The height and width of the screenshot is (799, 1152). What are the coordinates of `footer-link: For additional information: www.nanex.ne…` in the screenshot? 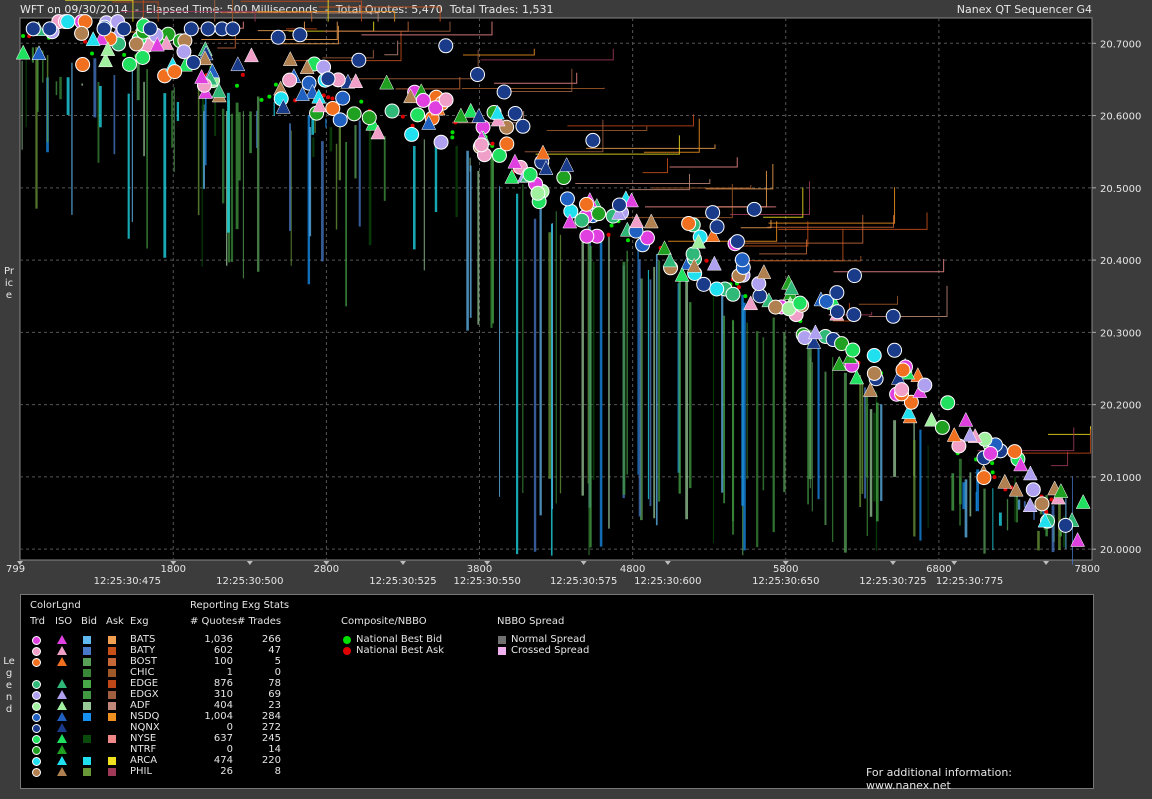 It's located at (979, 779).